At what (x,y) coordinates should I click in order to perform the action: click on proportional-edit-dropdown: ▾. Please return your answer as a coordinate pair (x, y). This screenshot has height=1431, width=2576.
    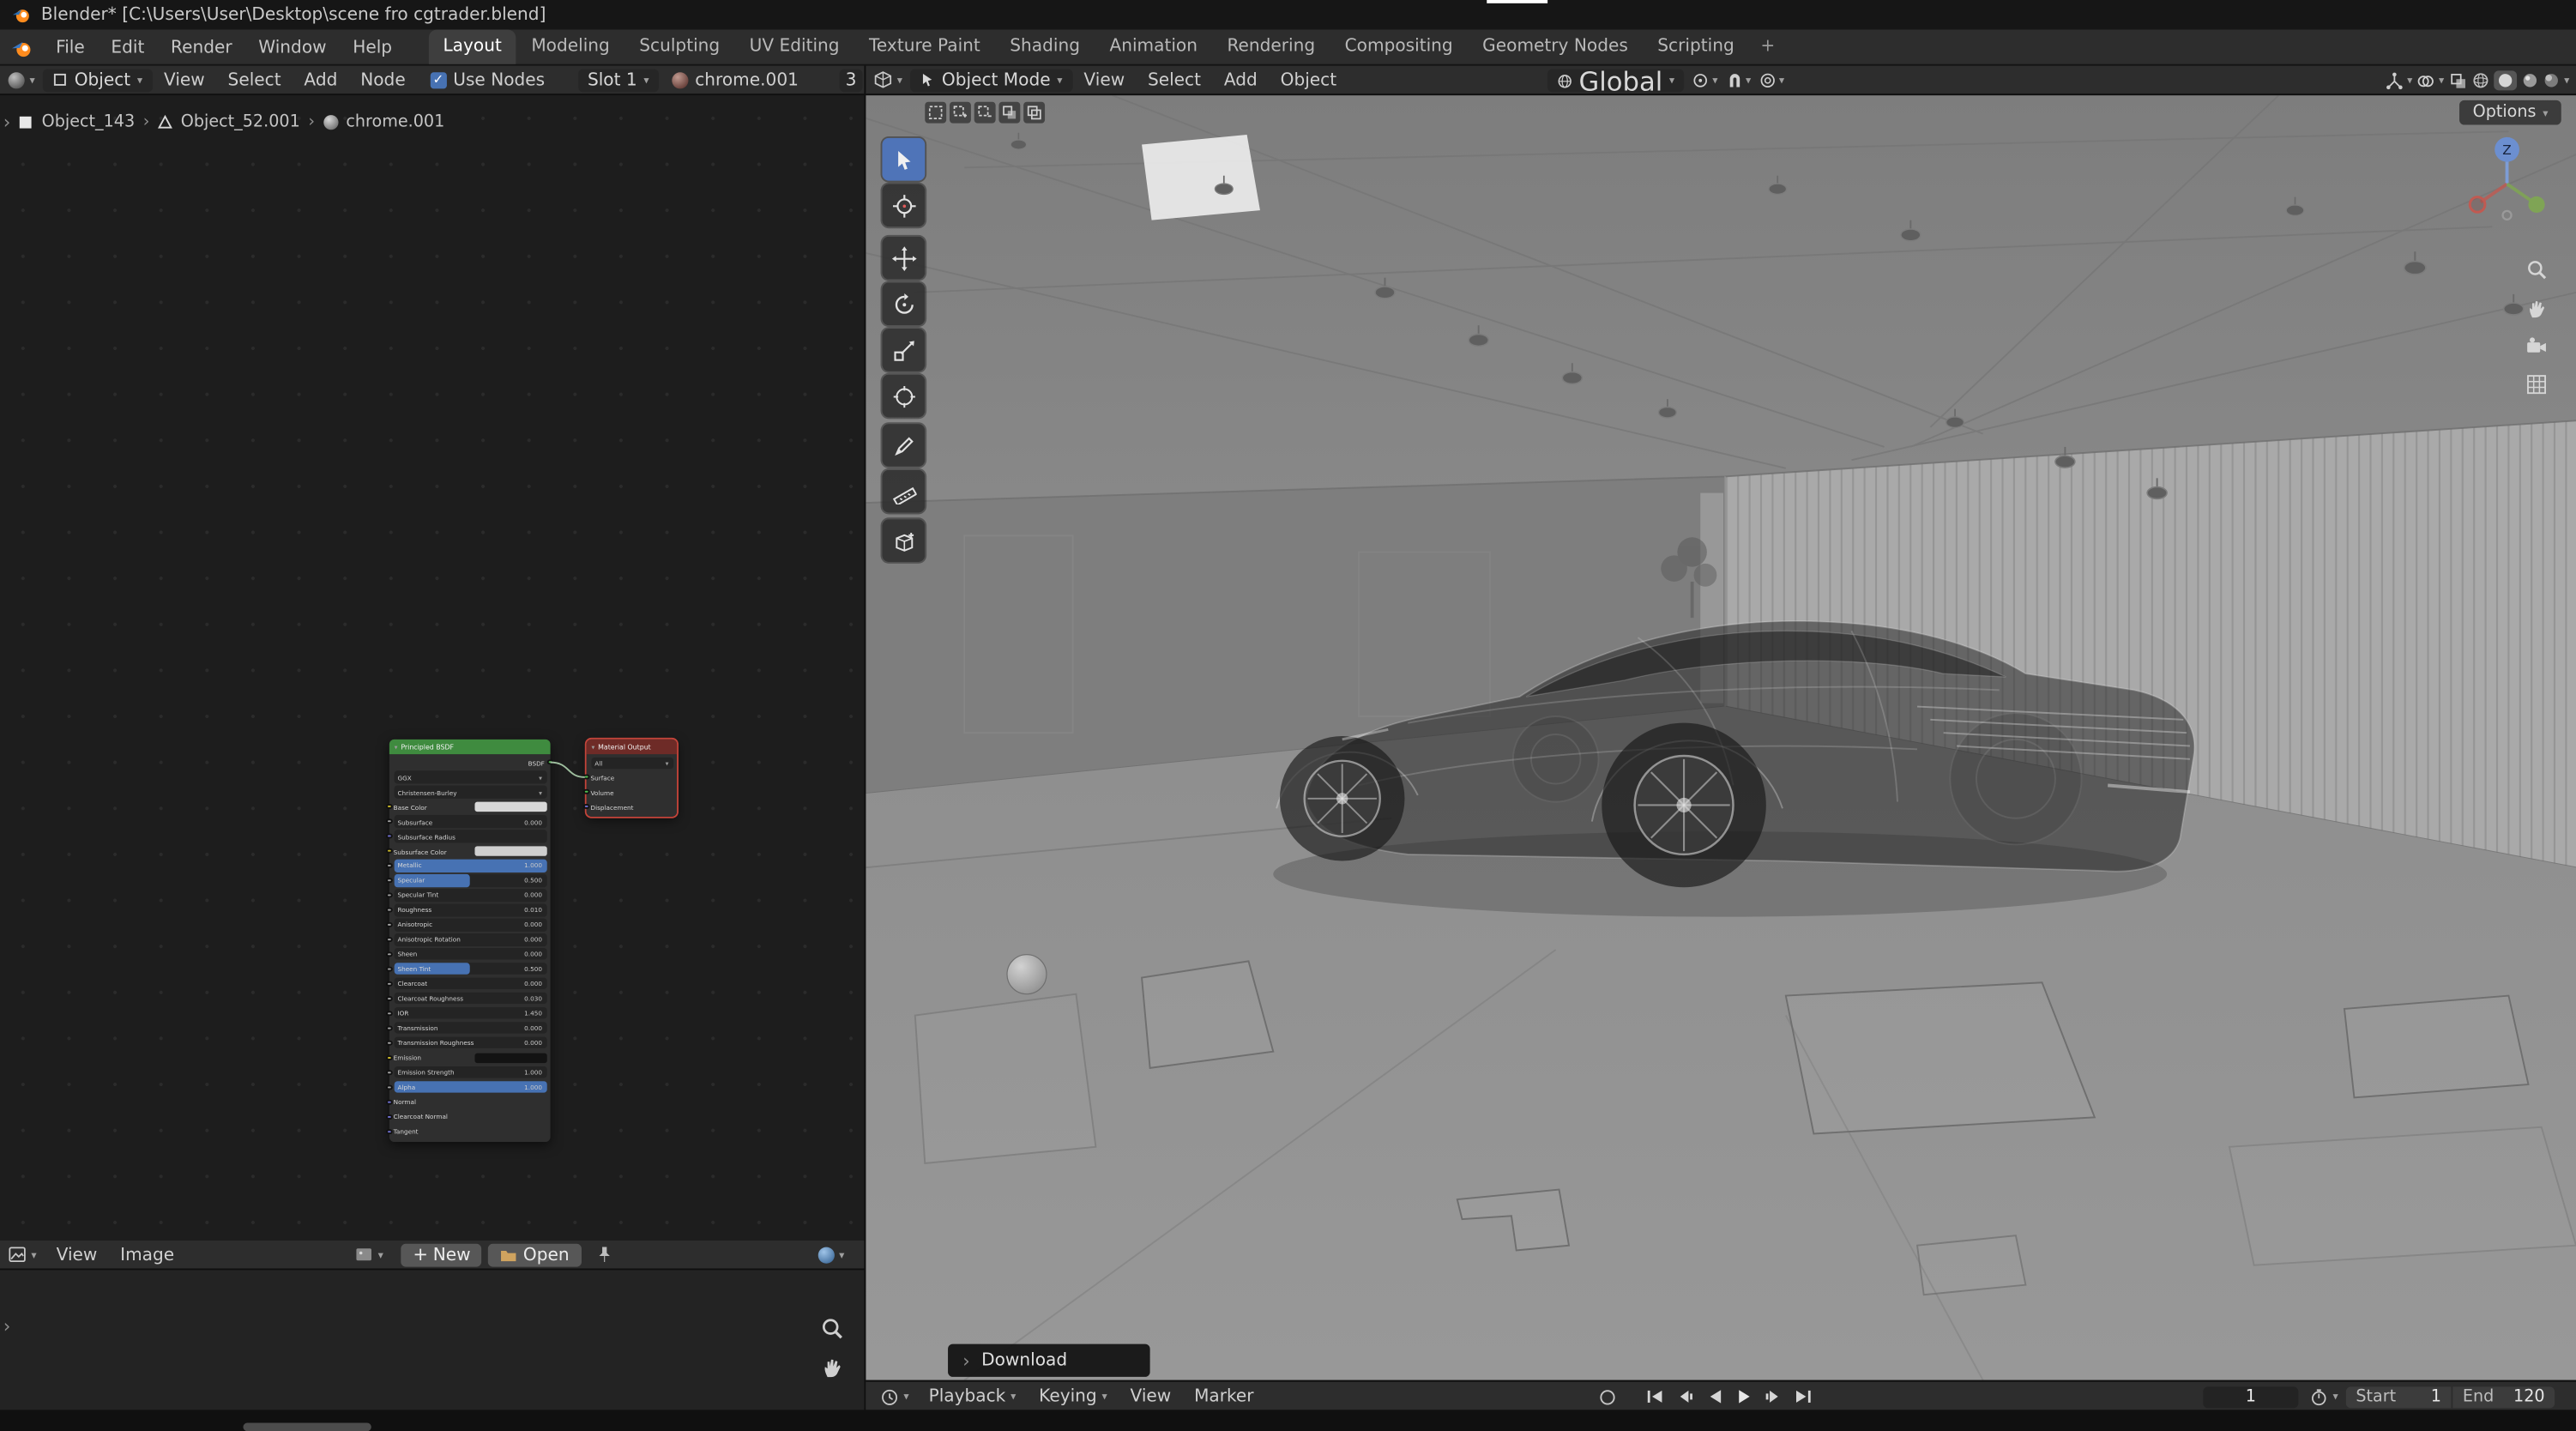
    Looking at the image, I should click on (1771, 80).